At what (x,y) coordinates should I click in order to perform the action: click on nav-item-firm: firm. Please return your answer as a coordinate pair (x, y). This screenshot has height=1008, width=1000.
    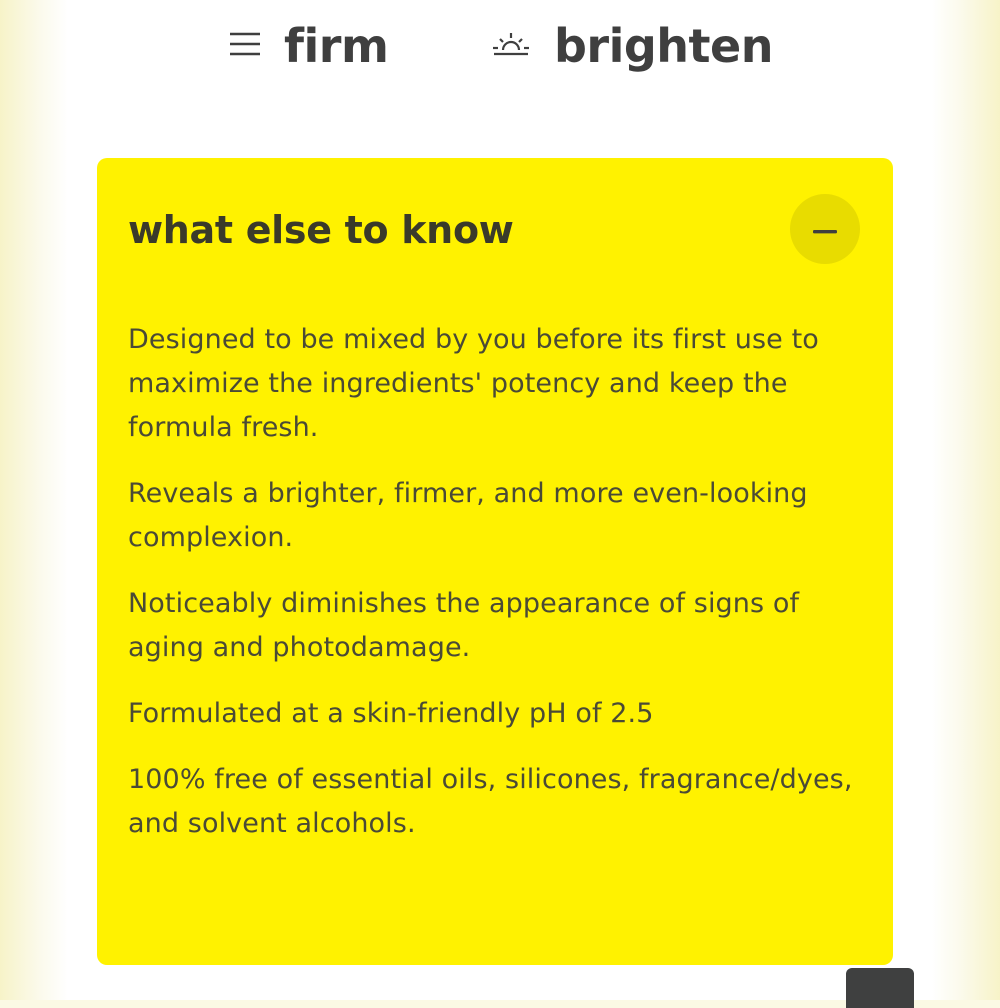
    Looking at the image, I should click on (308, 46).